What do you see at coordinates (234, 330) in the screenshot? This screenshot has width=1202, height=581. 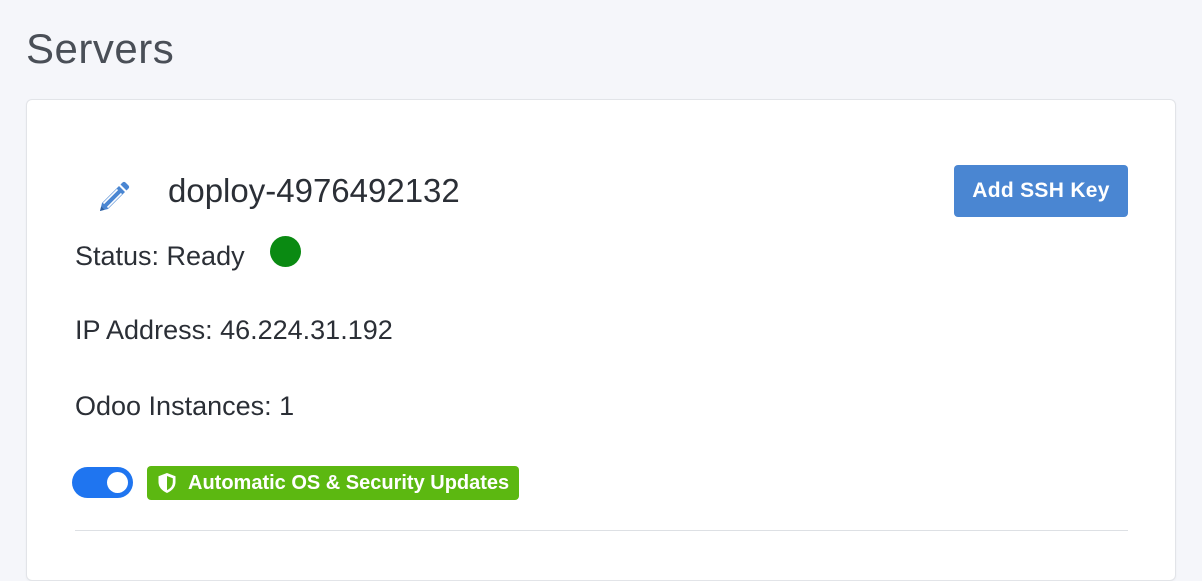 I see `ip-address-text: IP Address: 46.224.31.192` at bounding box center [234, 330].